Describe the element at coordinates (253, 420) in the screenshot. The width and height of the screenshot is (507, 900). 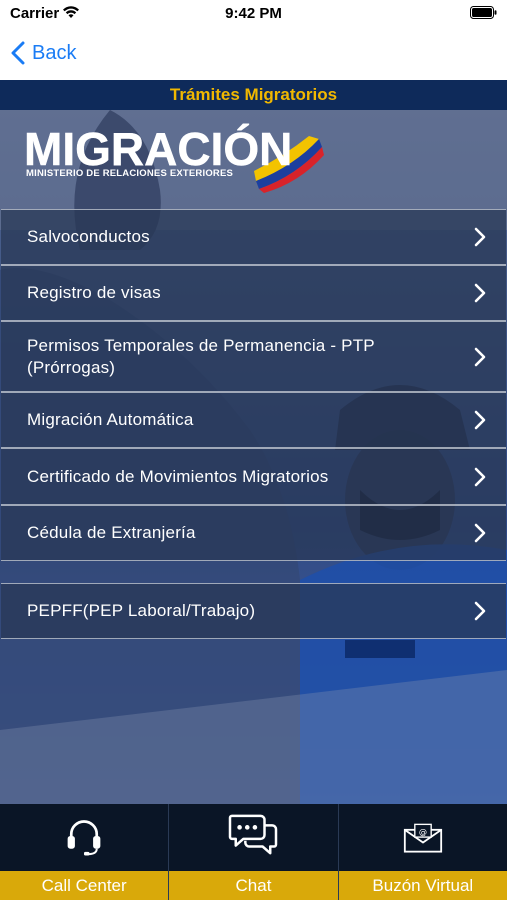
I see `menu-item-migracion-automatica: Migración Automática` at that location.